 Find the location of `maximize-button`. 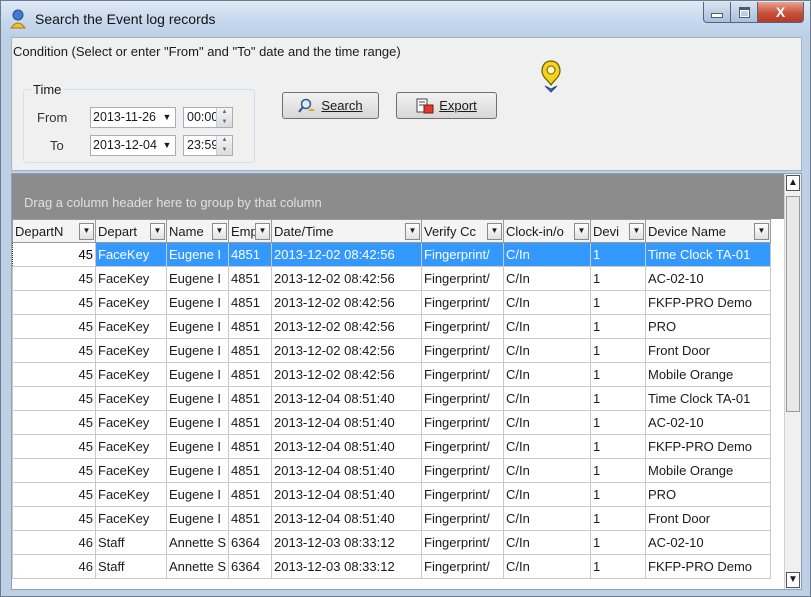

maximize-button is located at coordinates (744, 12).